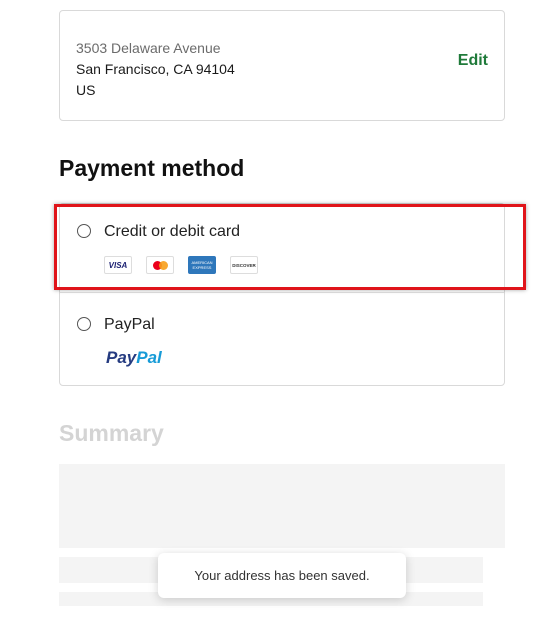  Describe the element at coordinates (282, 506) in the screenshot. I see `summary-skeleton-block` at that location.